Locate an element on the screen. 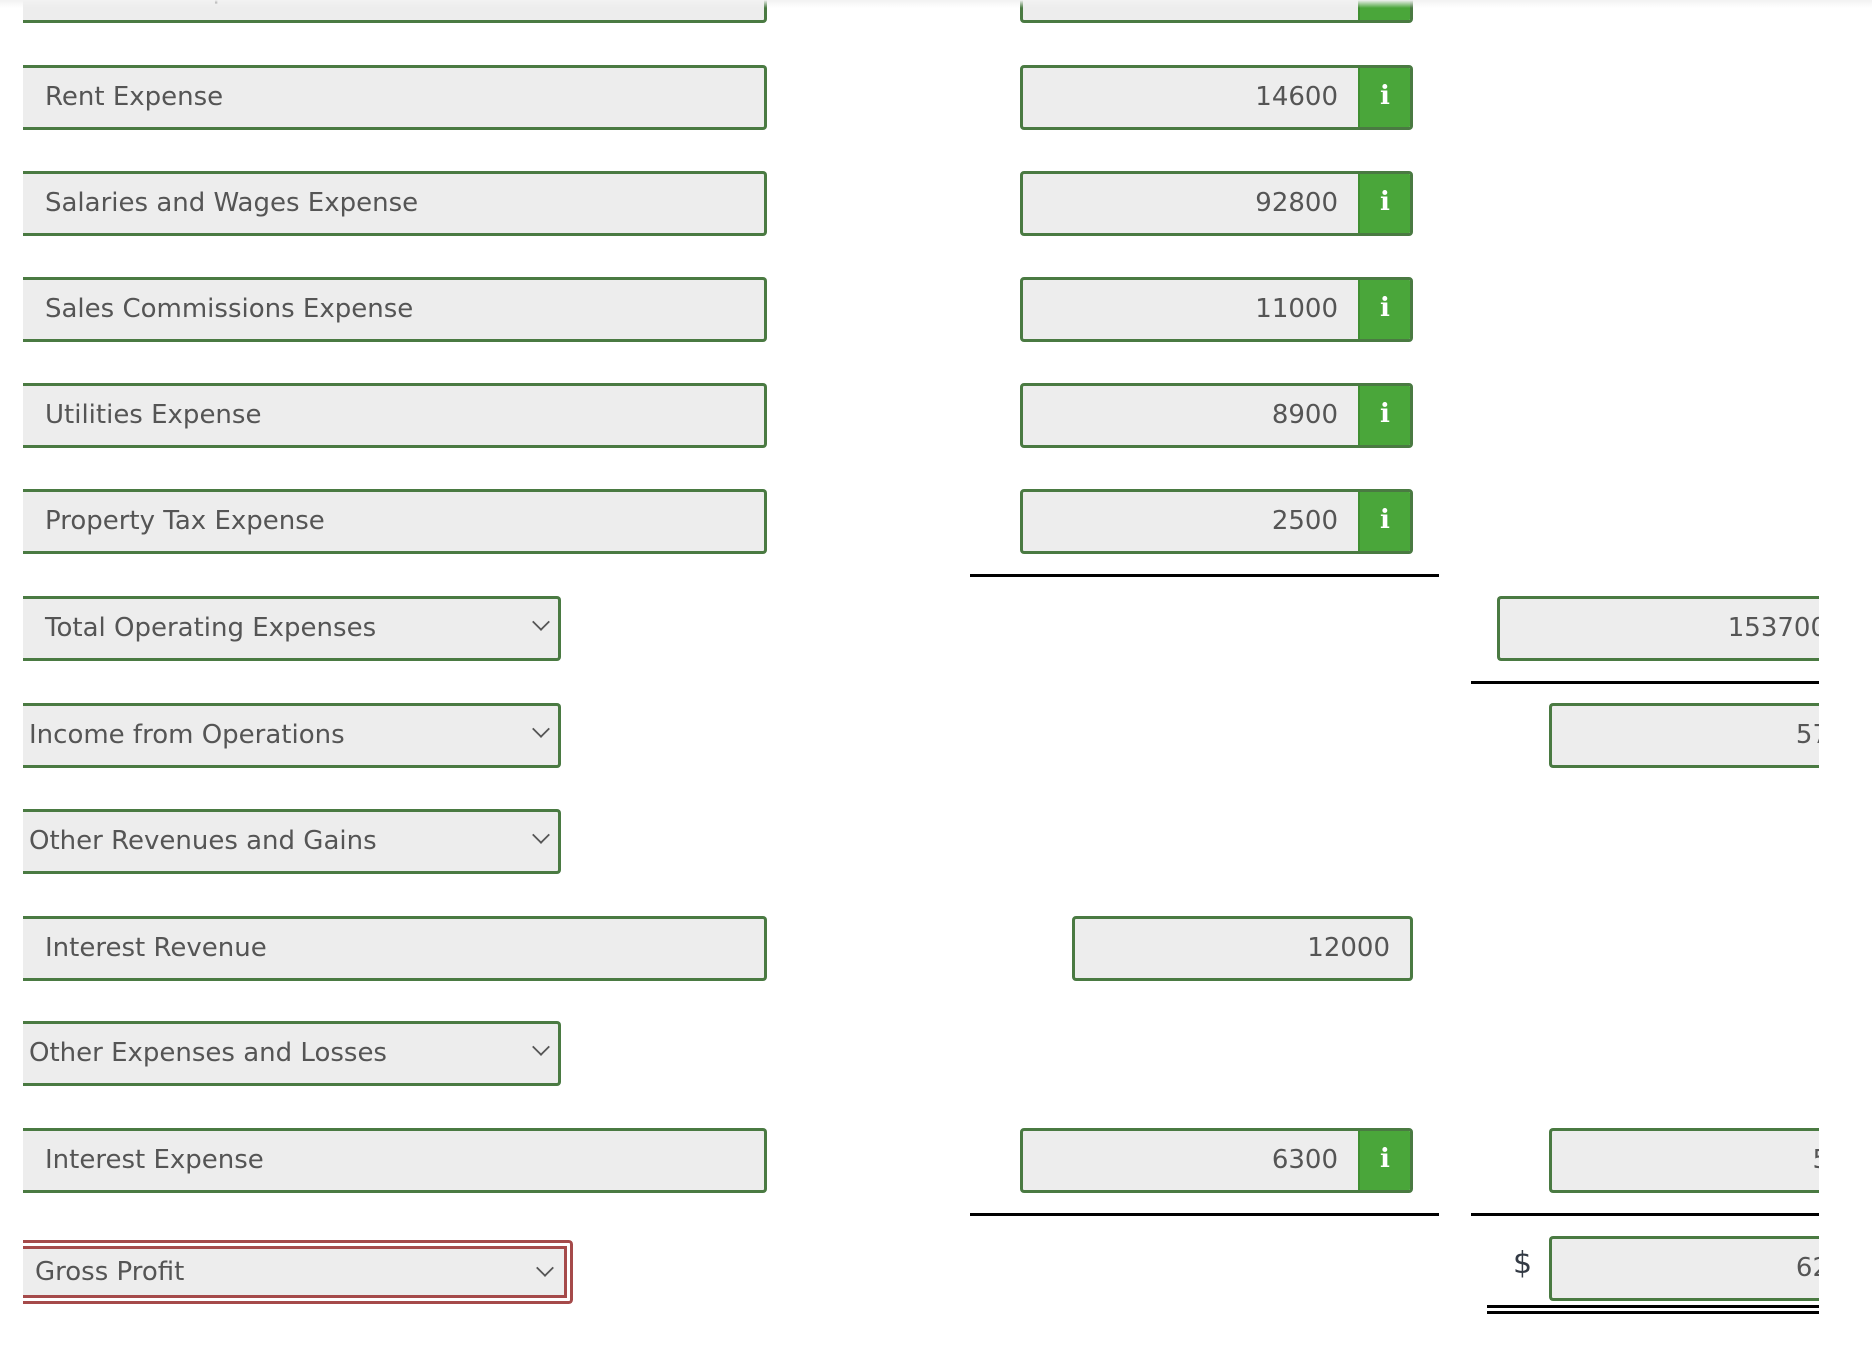 This screenshot has width=1872, height=1360. total-field: 62 is located at coordinates (1684, 1268).